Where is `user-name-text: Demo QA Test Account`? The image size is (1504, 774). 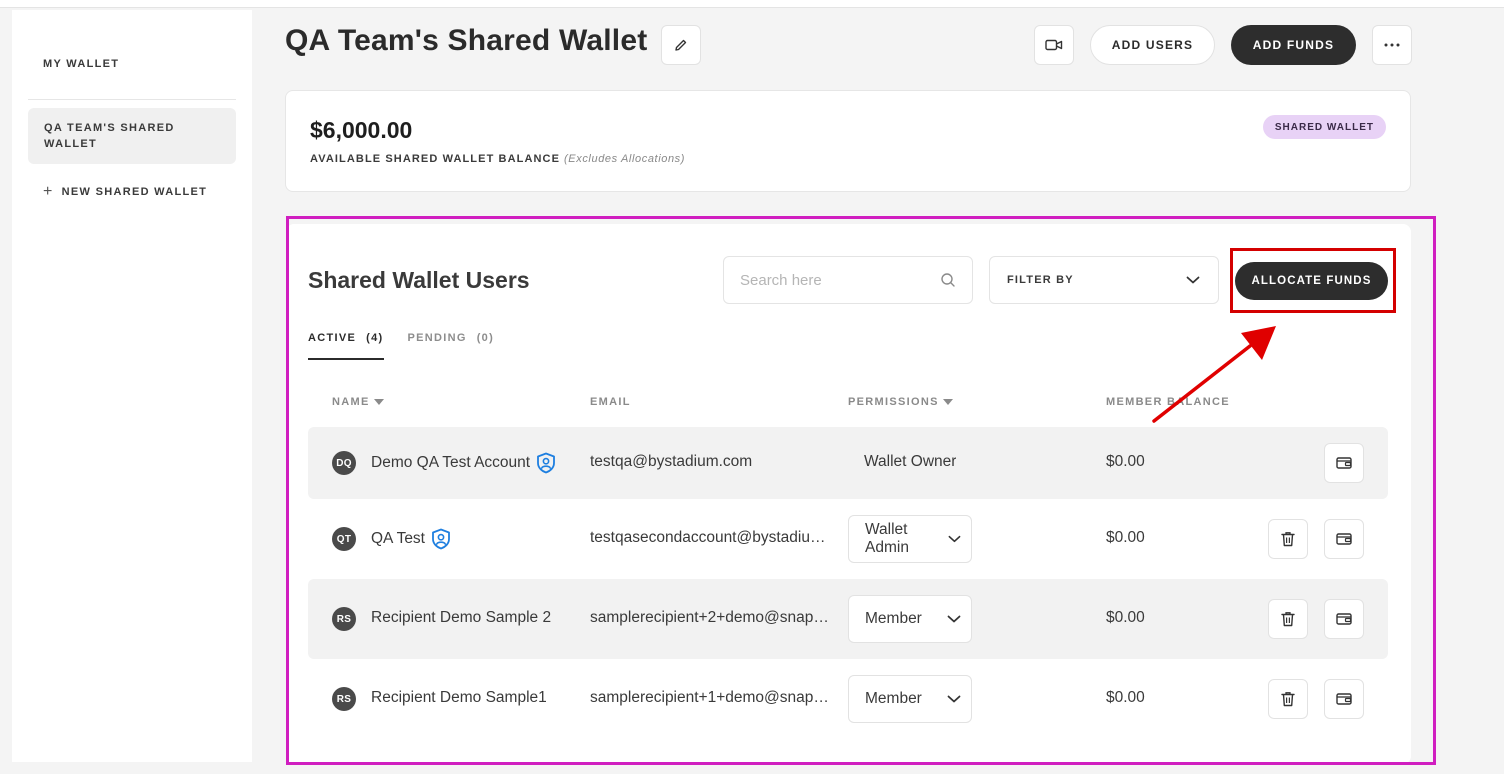 user-name-text: Demo QA Test Account is located at coordinates (451, 462).